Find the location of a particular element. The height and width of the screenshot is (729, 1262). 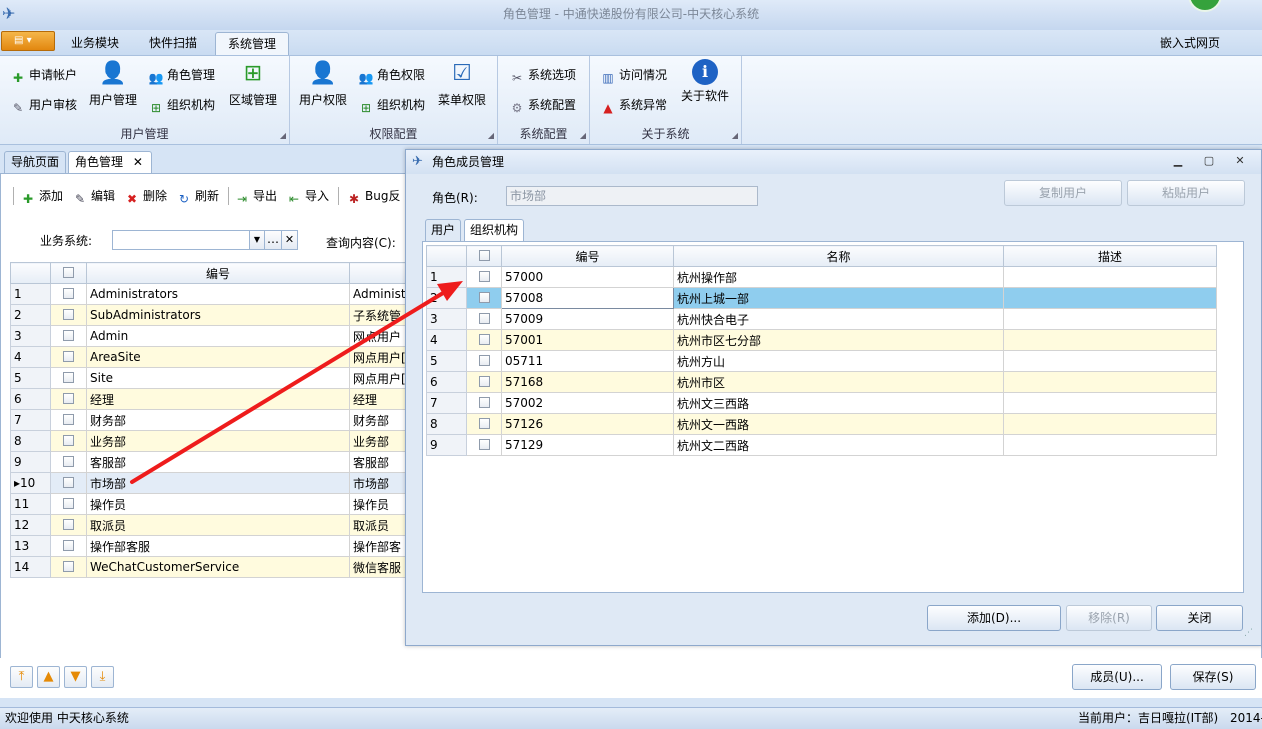

role-perm-button: 👥 角色权限 is located at coordinates (392, 76).